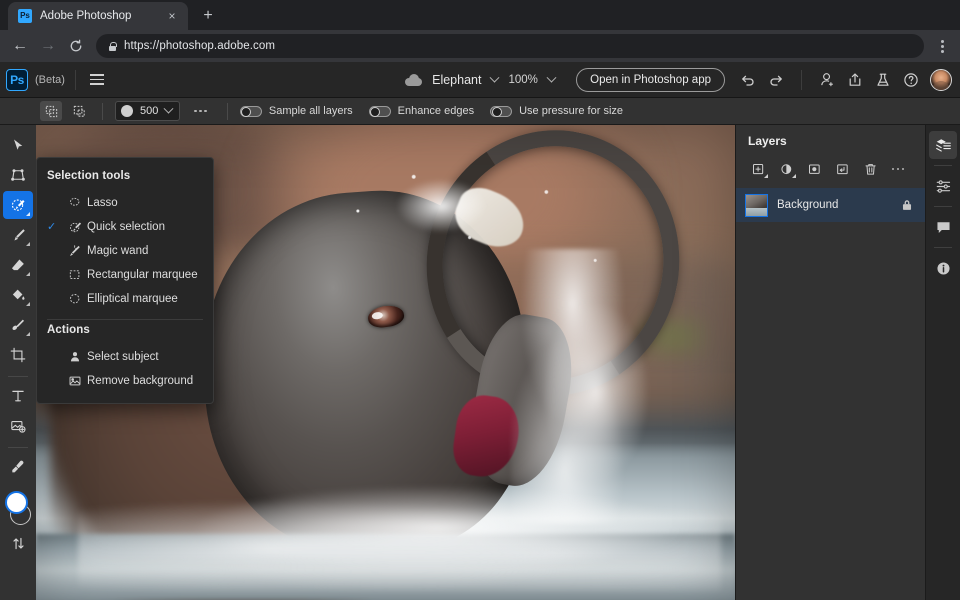  What do you see at coordinates (208, 16) in the screenshot?
I see `new-tab-button: +` at bounding box center [208, 16].